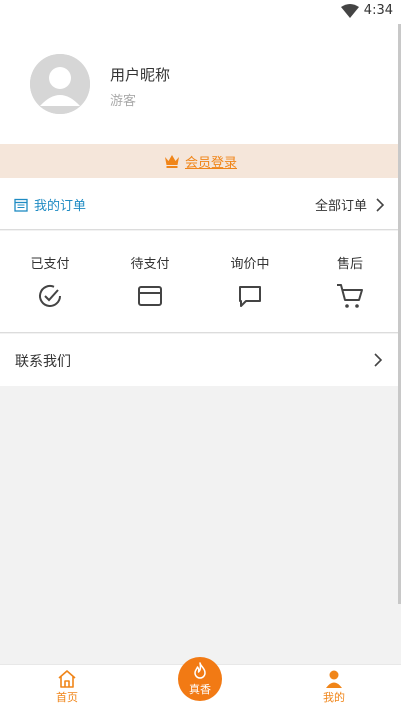  Describe the element at coordinates (211, 161) in the screenshot. I see `member-login-link: 会员登录` at that location.